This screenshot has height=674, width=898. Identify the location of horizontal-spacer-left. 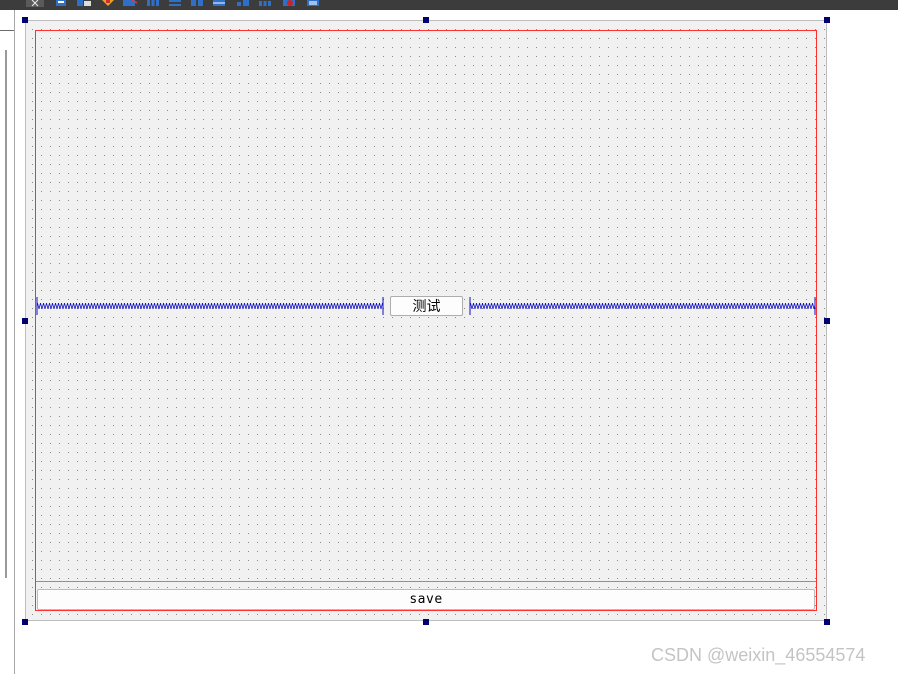
(210, 306).